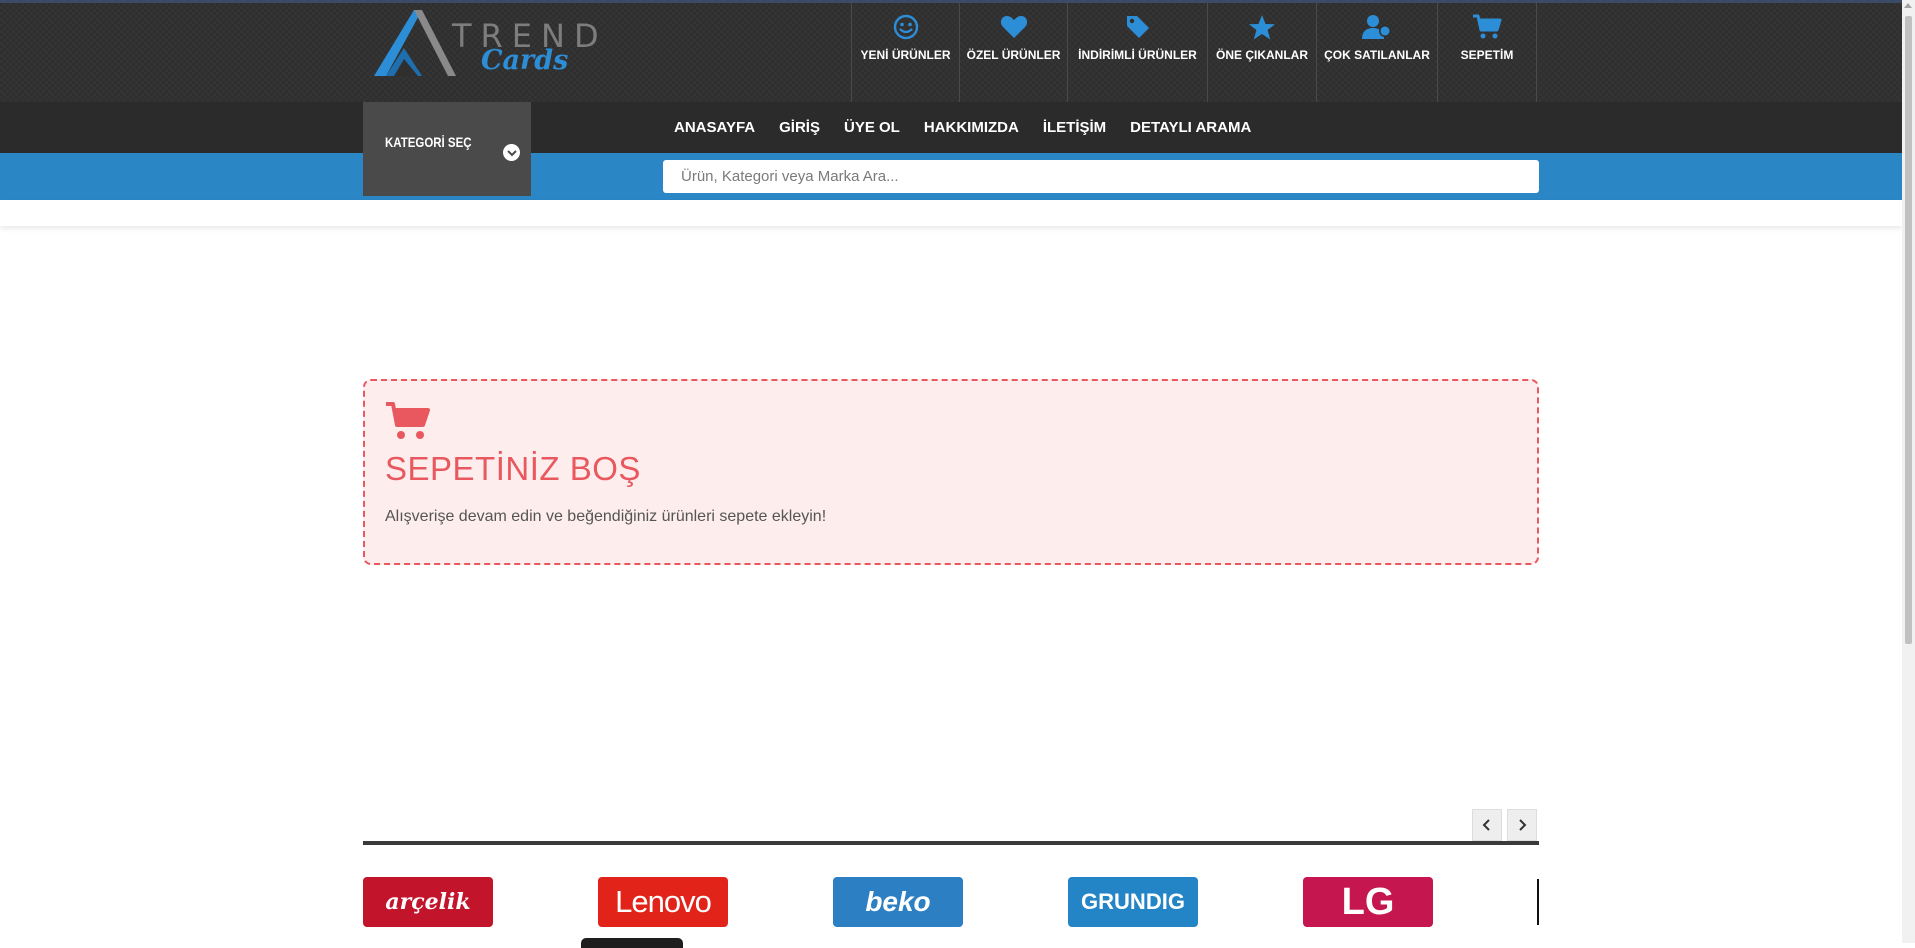  I want to click on quick-nav-sepetim: SEPETİM, so click(1487, 52).